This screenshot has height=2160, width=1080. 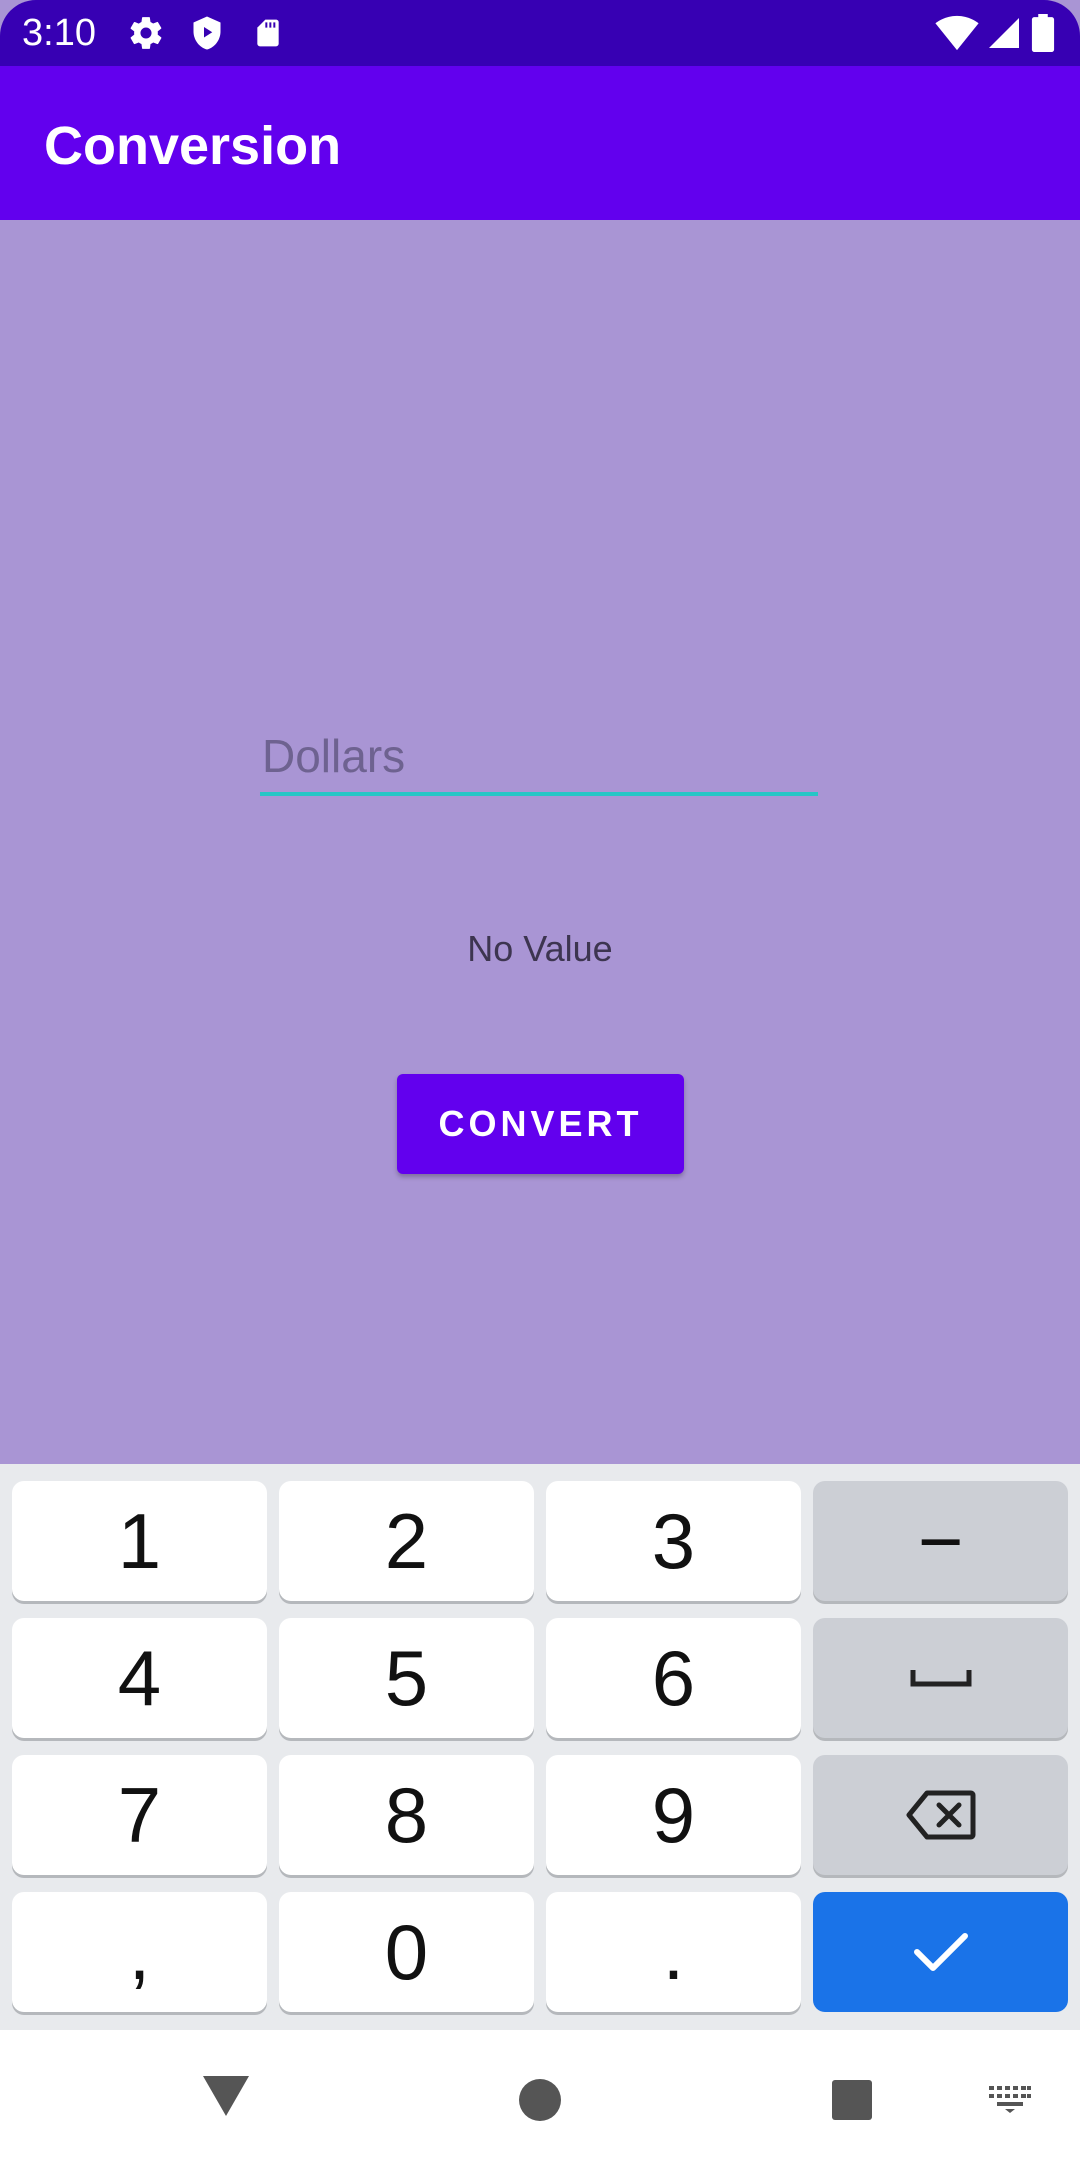 I want to click on gear-icon, so click(x=146, y=33).